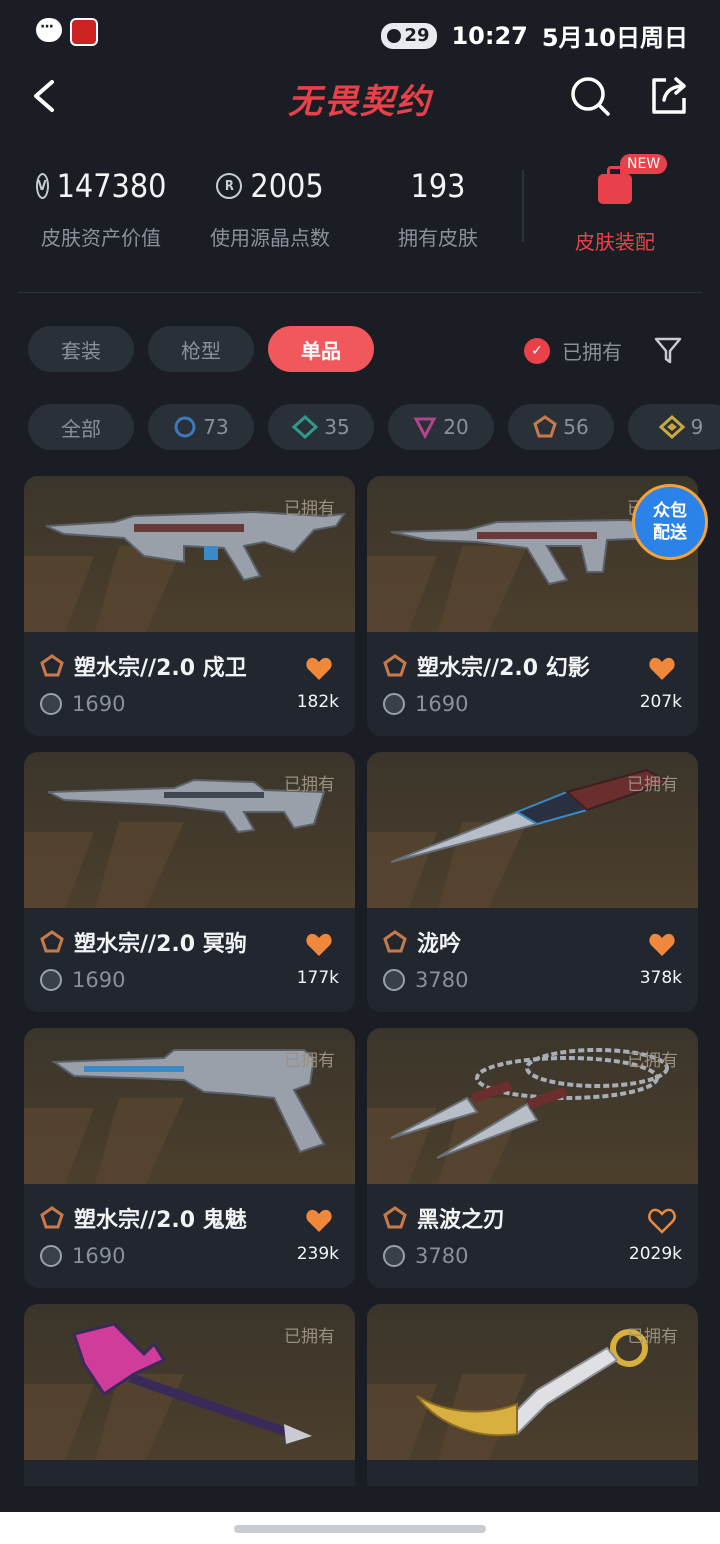 This screenshot has height=1544, width=720. I want to click on skin-name: 塑水宗//2.0 幻影, so click(503, 668).